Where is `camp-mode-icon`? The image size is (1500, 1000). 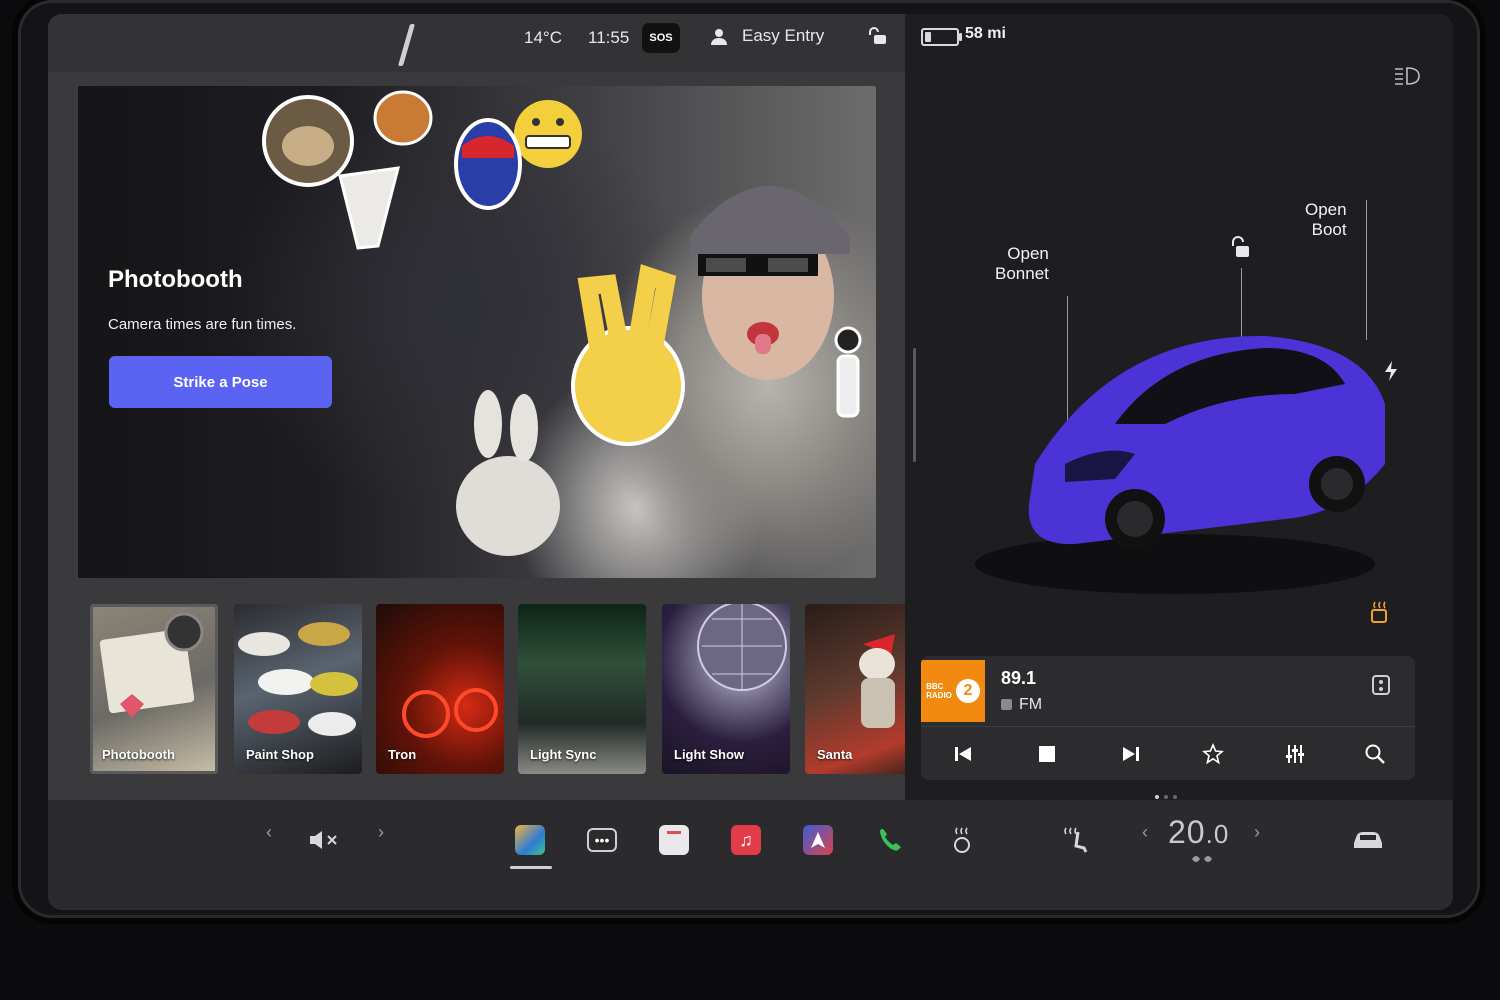 camp-mode-icon is located at coordinates (1380, 614).